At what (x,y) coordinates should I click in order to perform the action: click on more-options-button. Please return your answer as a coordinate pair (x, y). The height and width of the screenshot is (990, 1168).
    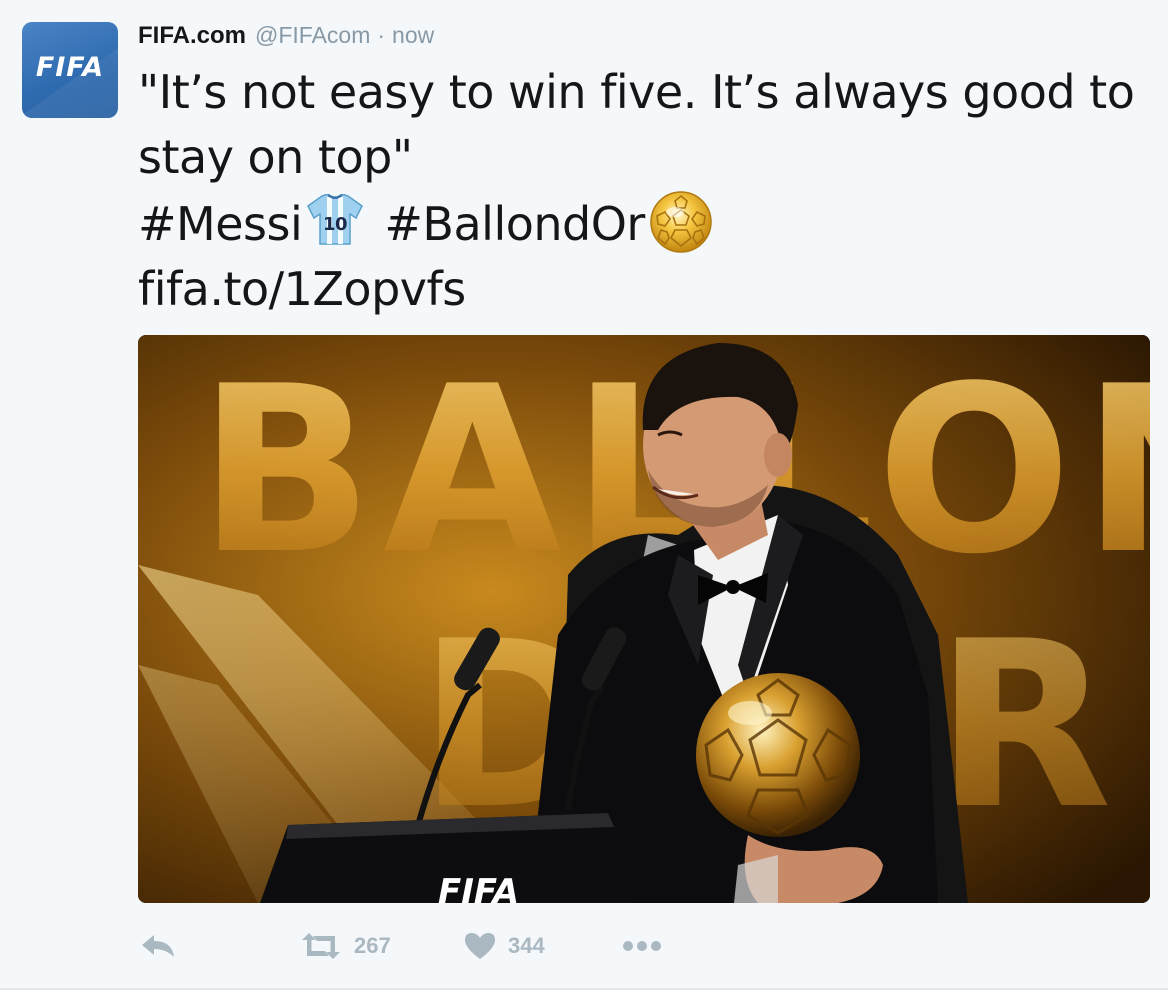
    Looking at the image, I should click on (642, 946).